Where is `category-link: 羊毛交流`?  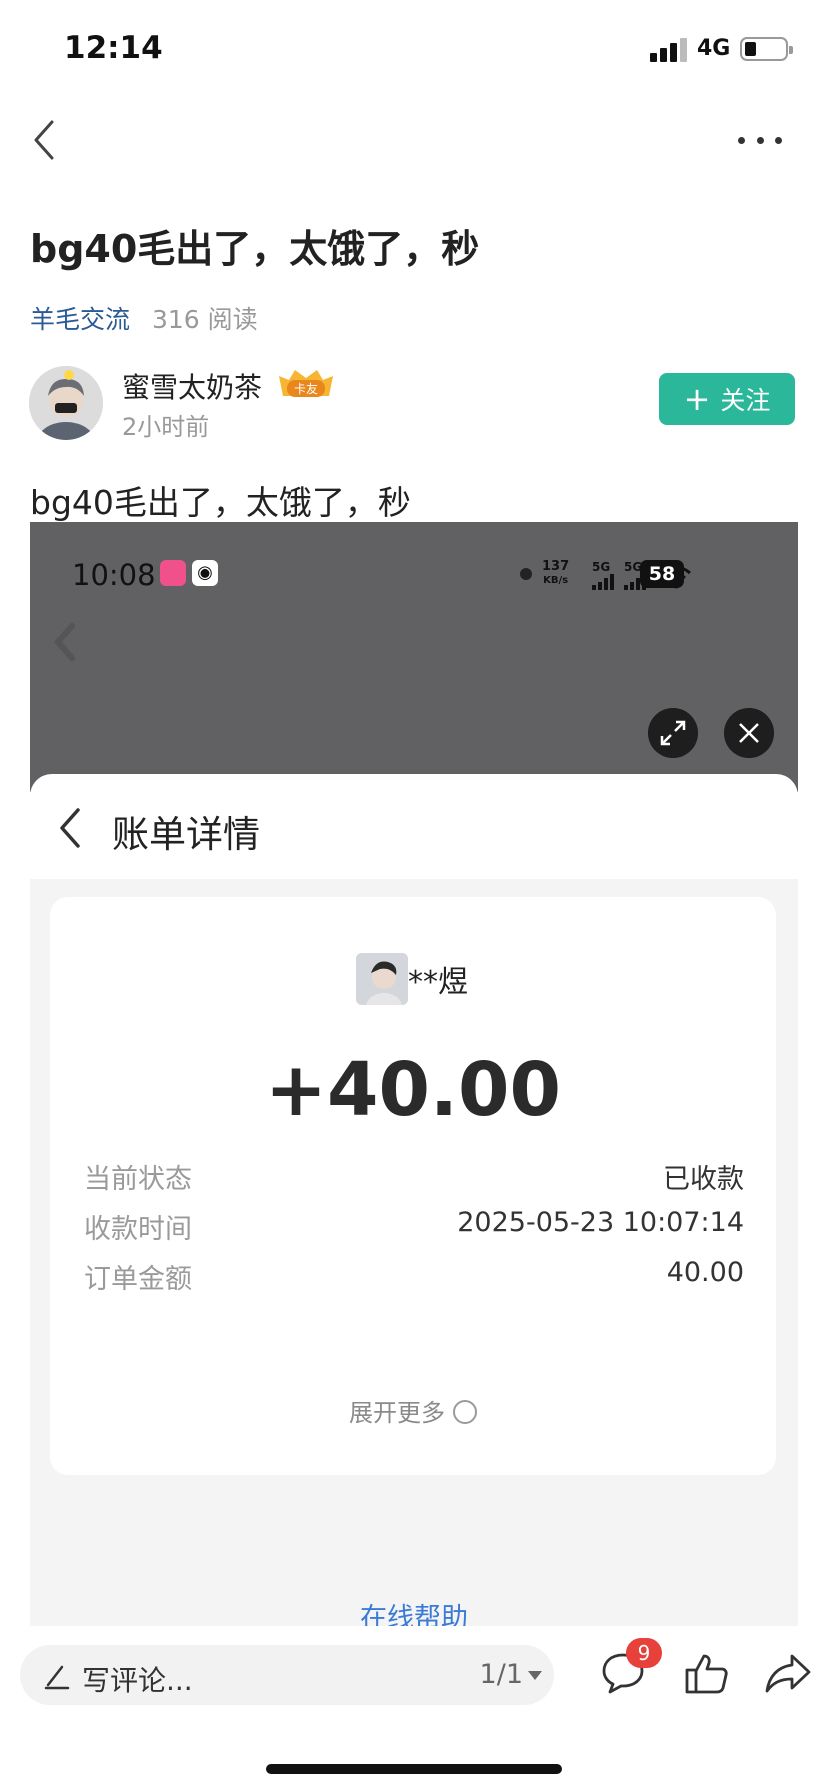
category-link: 羊毛交流 is located at coordinates (80, 319).